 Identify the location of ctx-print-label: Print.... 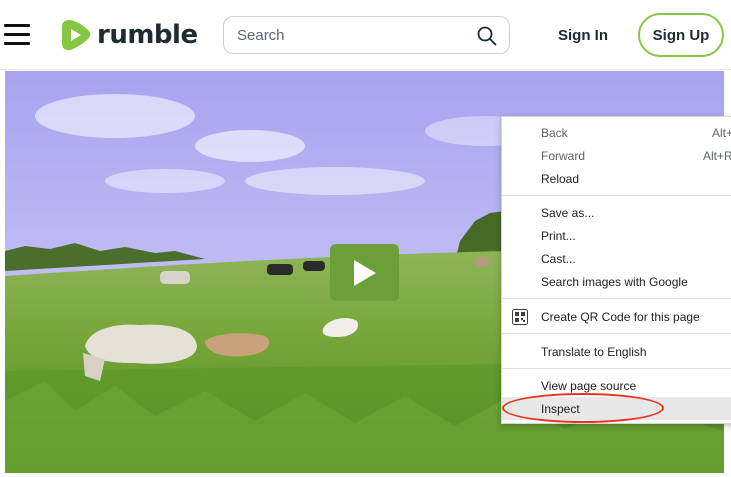
(558, 235).